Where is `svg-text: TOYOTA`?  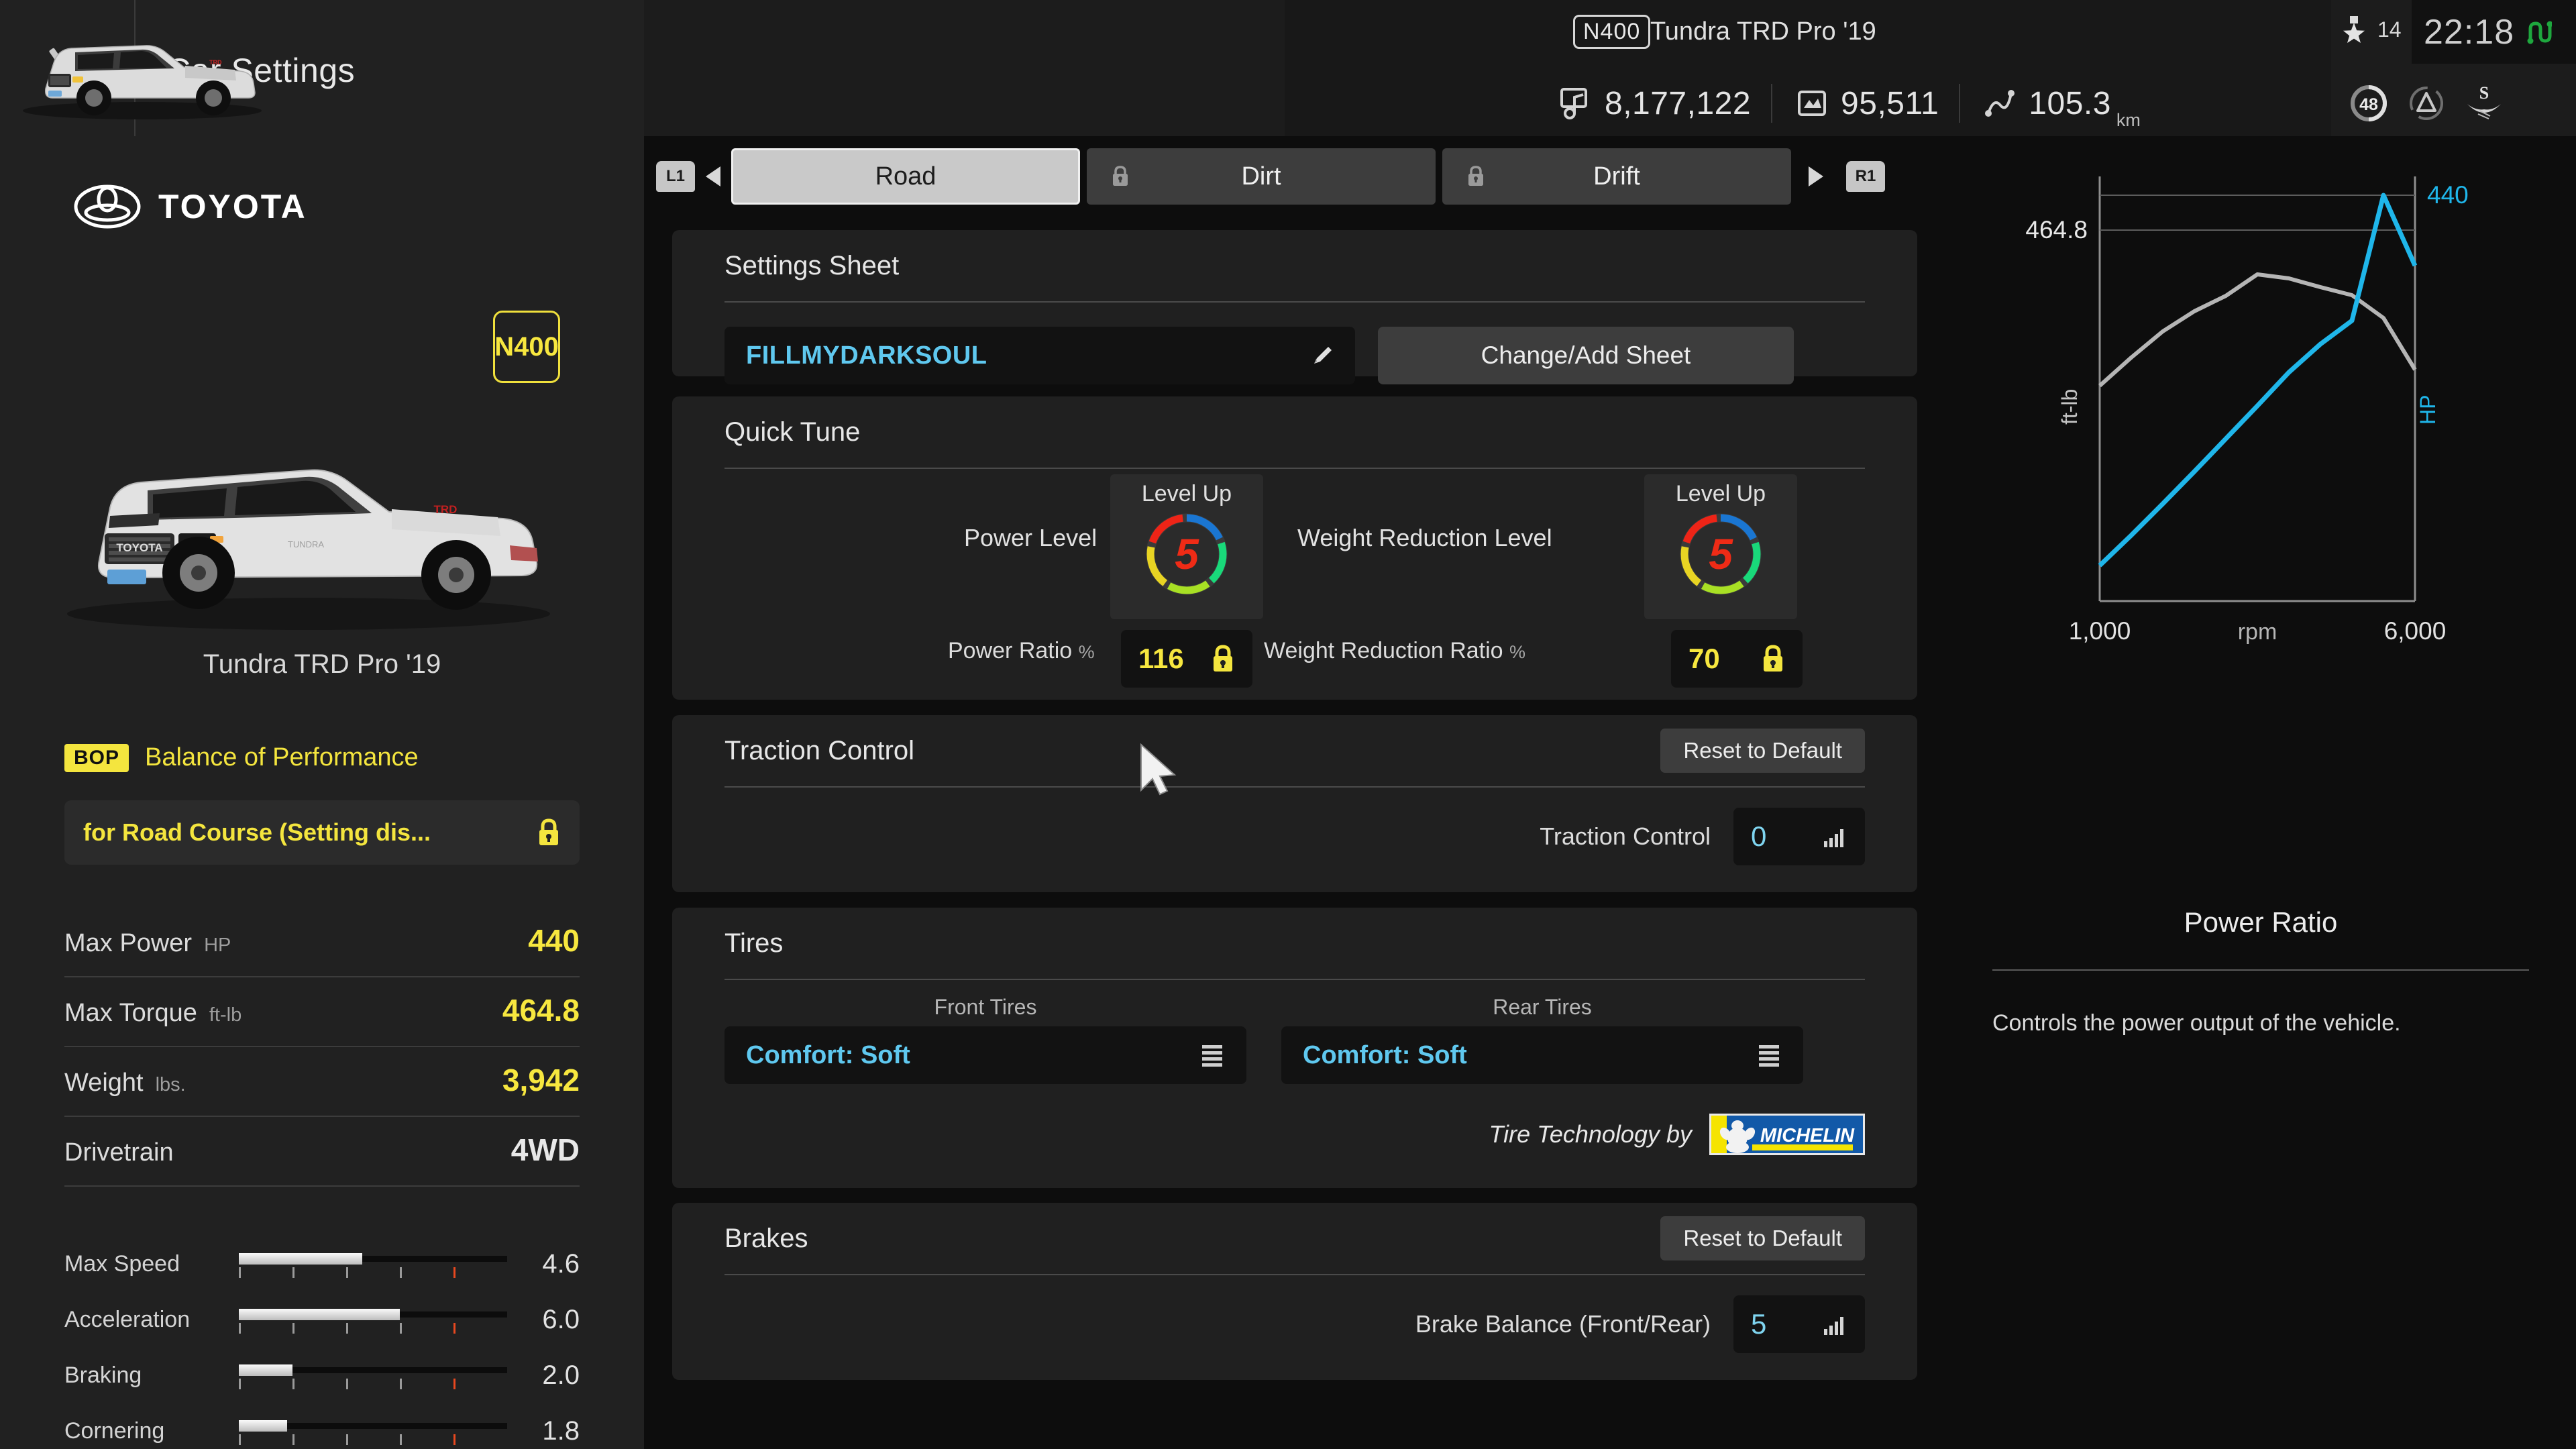 svg-text: TOYOTA is located at coordinates (139, 547).